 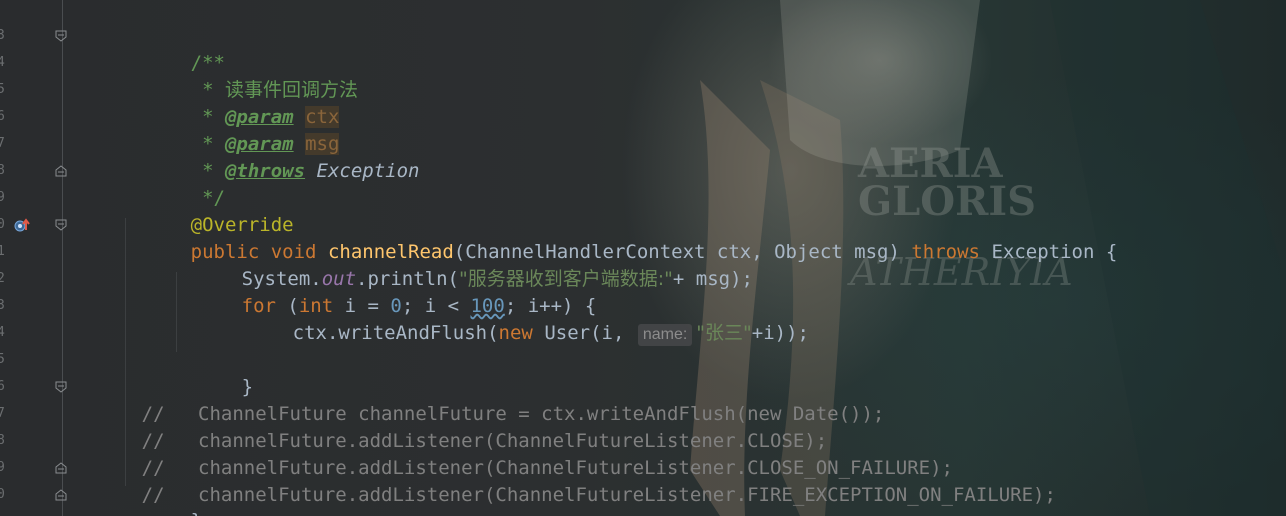 What do you see at coordinates (385, 291) in the screenshot?
I see `code-line: for (int i = 0; i < 100; i++) {` at bounding box center [385, 291].